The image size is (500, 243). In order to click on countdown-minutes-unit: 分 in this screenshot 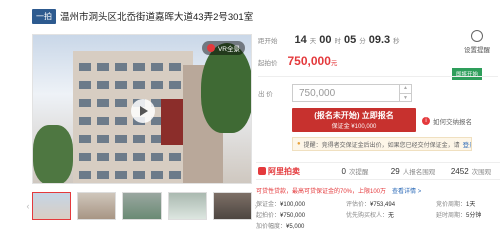, I will do `click(362, 41)`.